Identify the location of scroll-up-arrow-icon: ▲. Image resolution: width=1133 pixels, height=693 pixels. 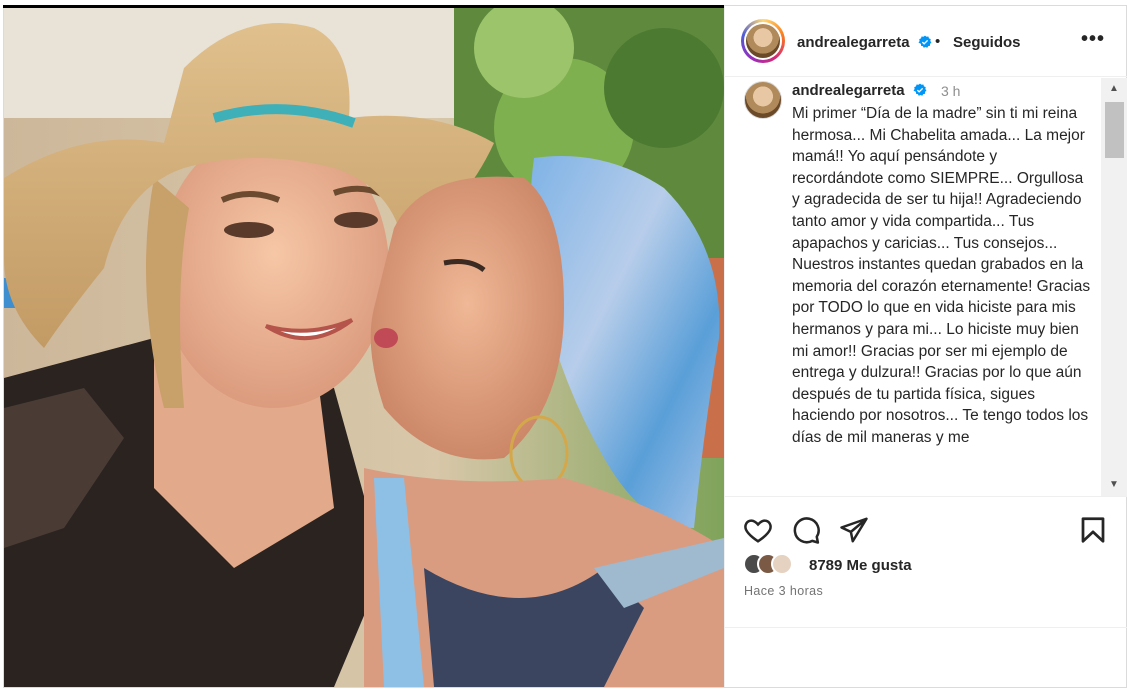
(1114, 89).